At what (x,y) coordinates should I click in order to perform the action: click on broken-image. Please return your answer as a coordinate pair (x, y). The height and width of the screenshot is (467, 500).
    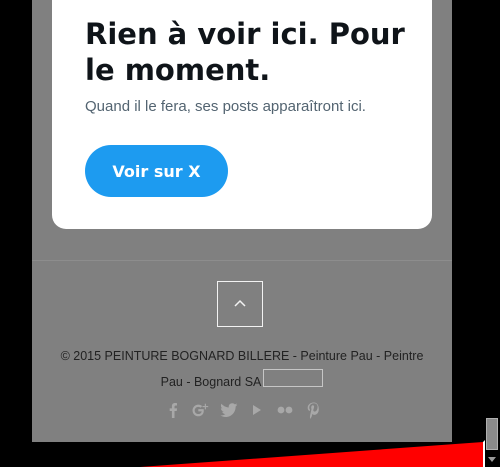
    Looking at the image, I should click on (293, 378).